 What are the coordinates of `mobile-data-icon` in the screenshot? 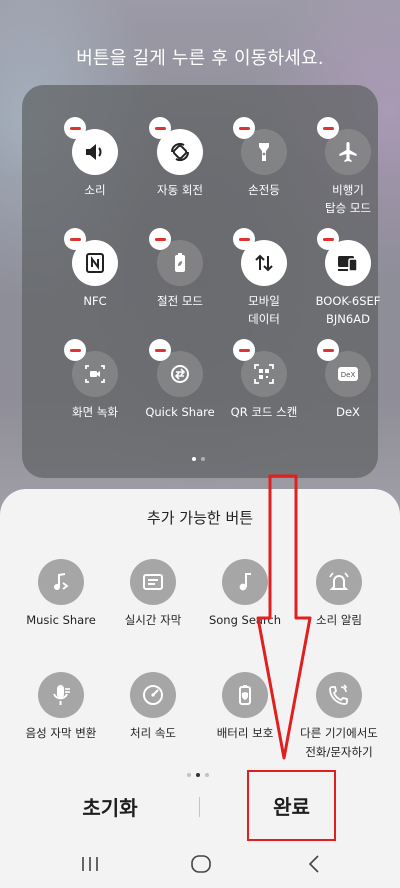 It's located at (260, 257).